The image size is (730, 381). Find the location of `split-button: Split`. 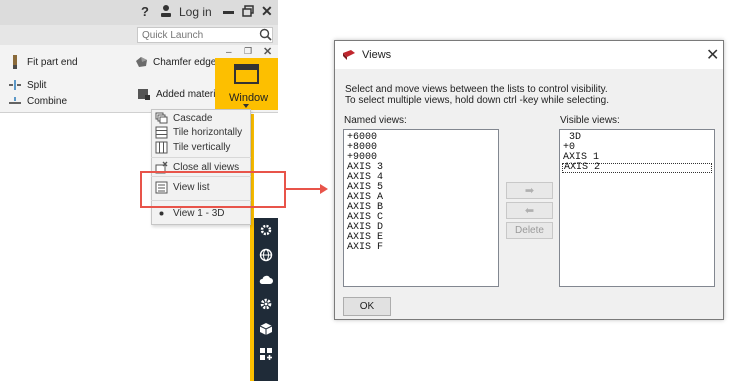

split-button: Split is located at coordinates (27, 85).